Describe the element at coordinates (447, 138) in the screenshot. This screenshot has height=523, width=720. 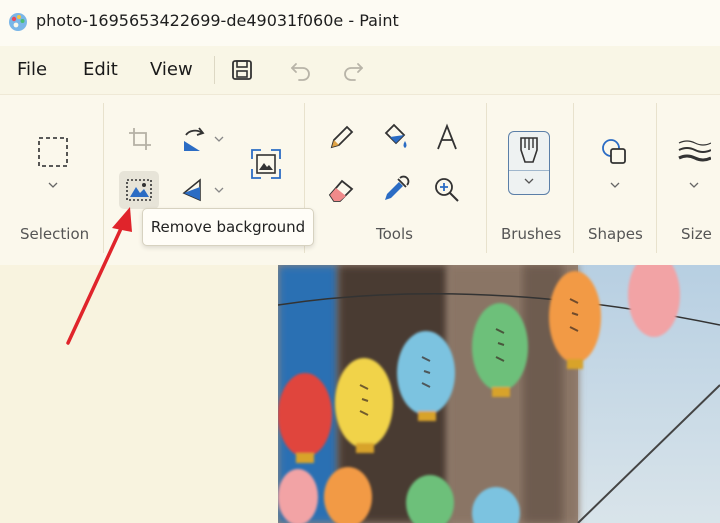
I see `text-icon` at that location.